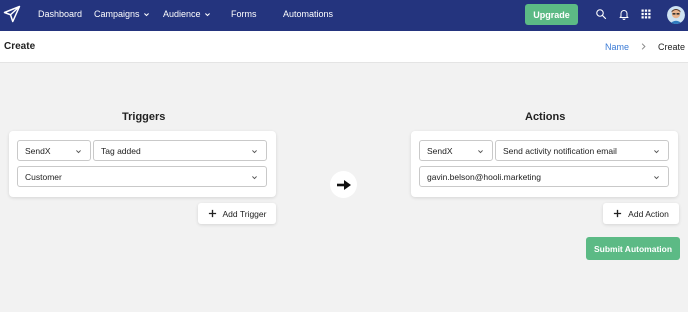  What do you see at coordinates (643, 46) in the screenshot?
I see `chevron-right-icon` at bounding box center [643, 46].